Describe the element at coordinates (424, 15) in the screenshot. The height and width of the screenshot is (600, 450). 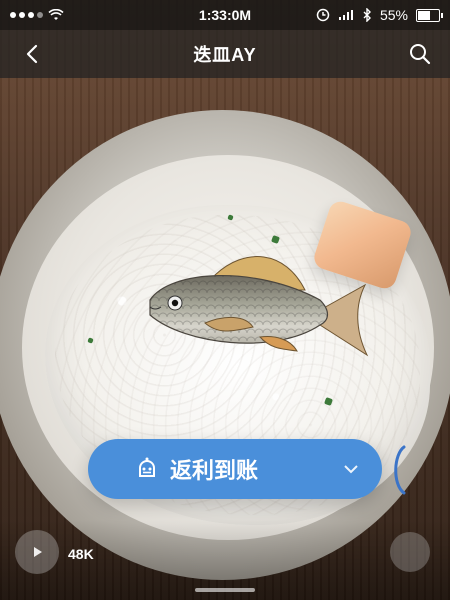
I see `battery-fill` at that location.